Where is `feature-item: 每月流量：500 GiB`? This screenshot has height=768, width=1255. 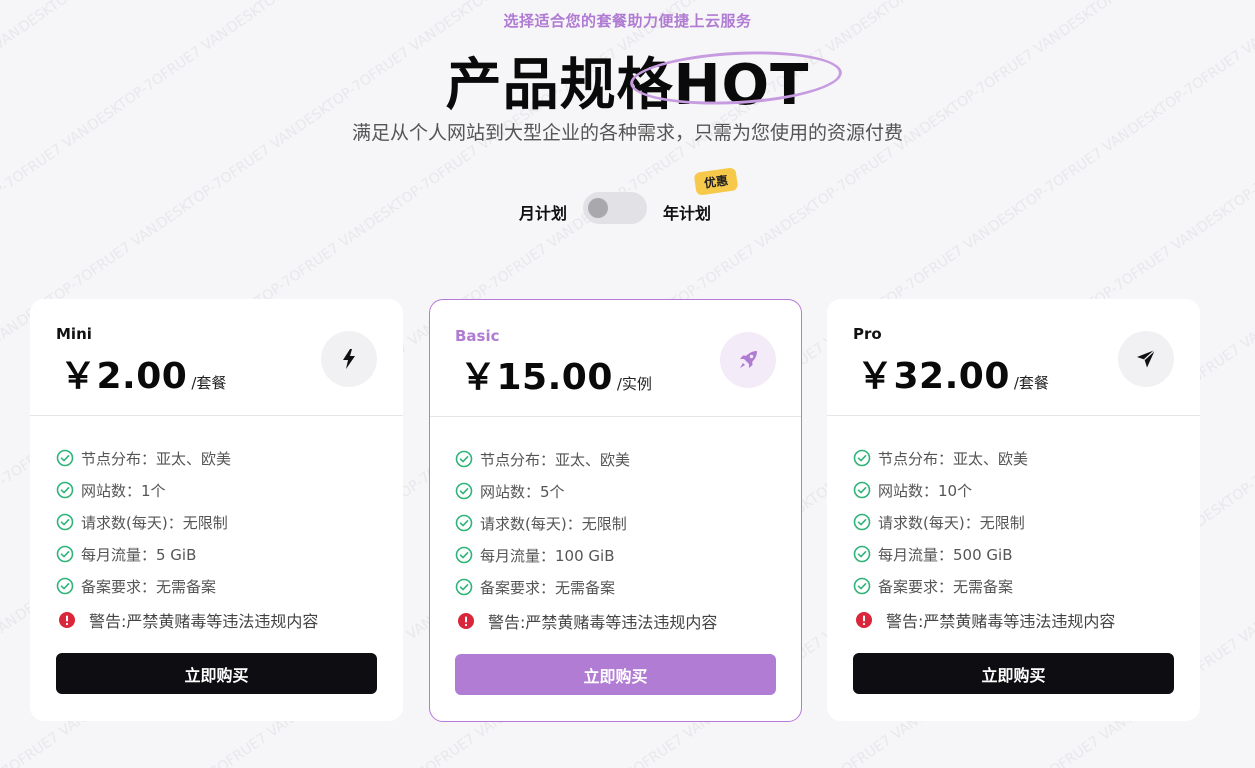
feature-item: 每月流量：500 GiB is located at coordinates (984, 554).